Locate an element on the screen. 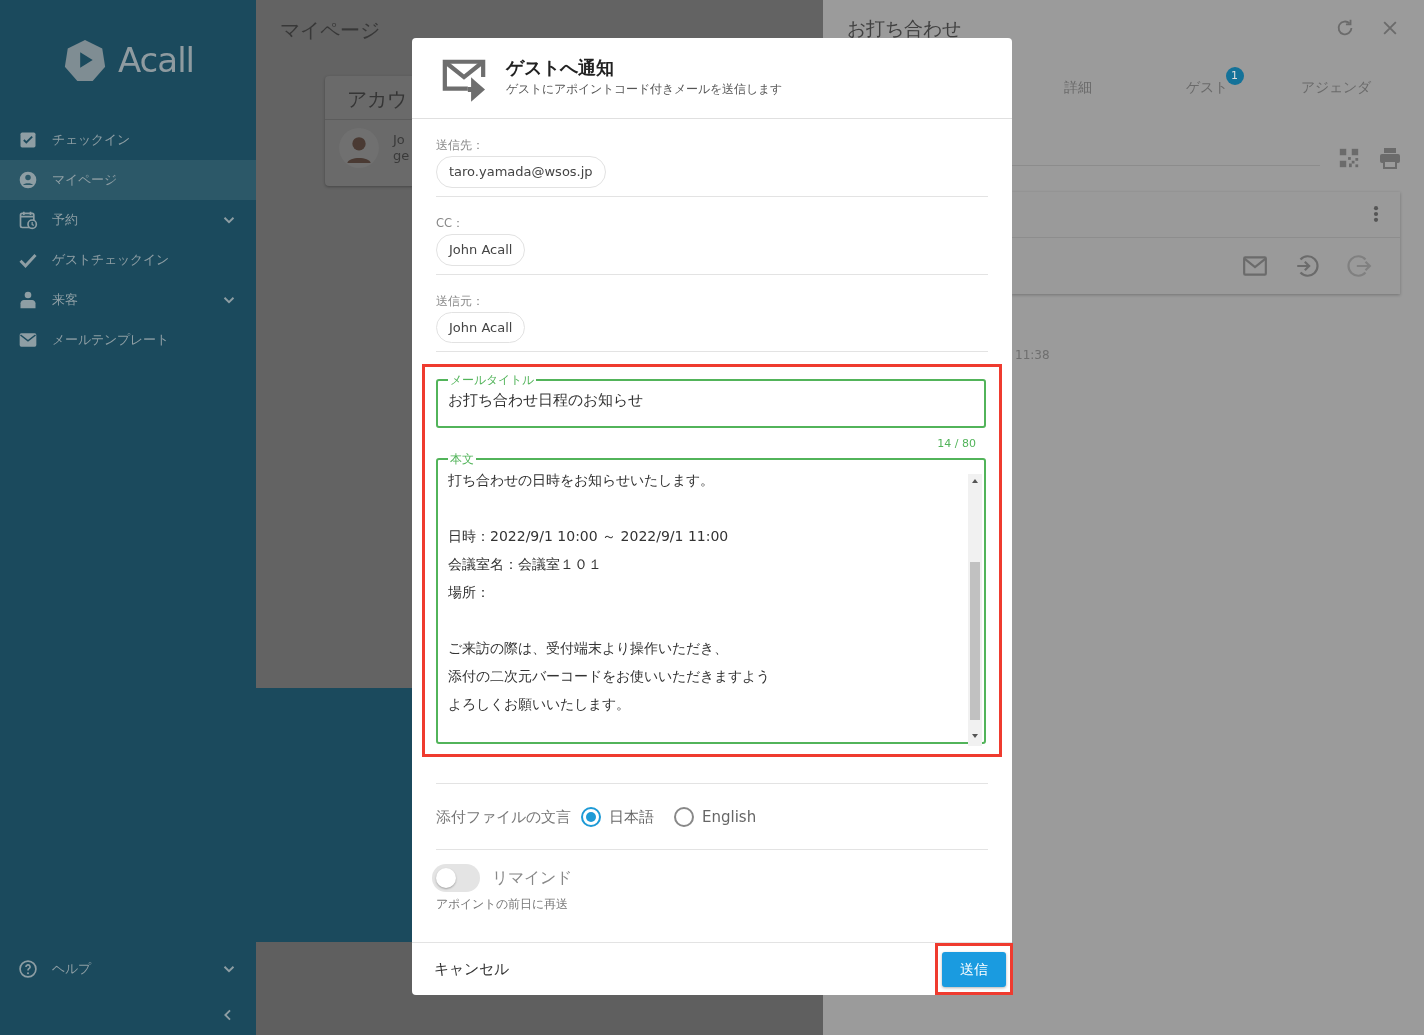 This screenshot has height=1035, width=1424. mail-icon is located at coordinates (28, 340).